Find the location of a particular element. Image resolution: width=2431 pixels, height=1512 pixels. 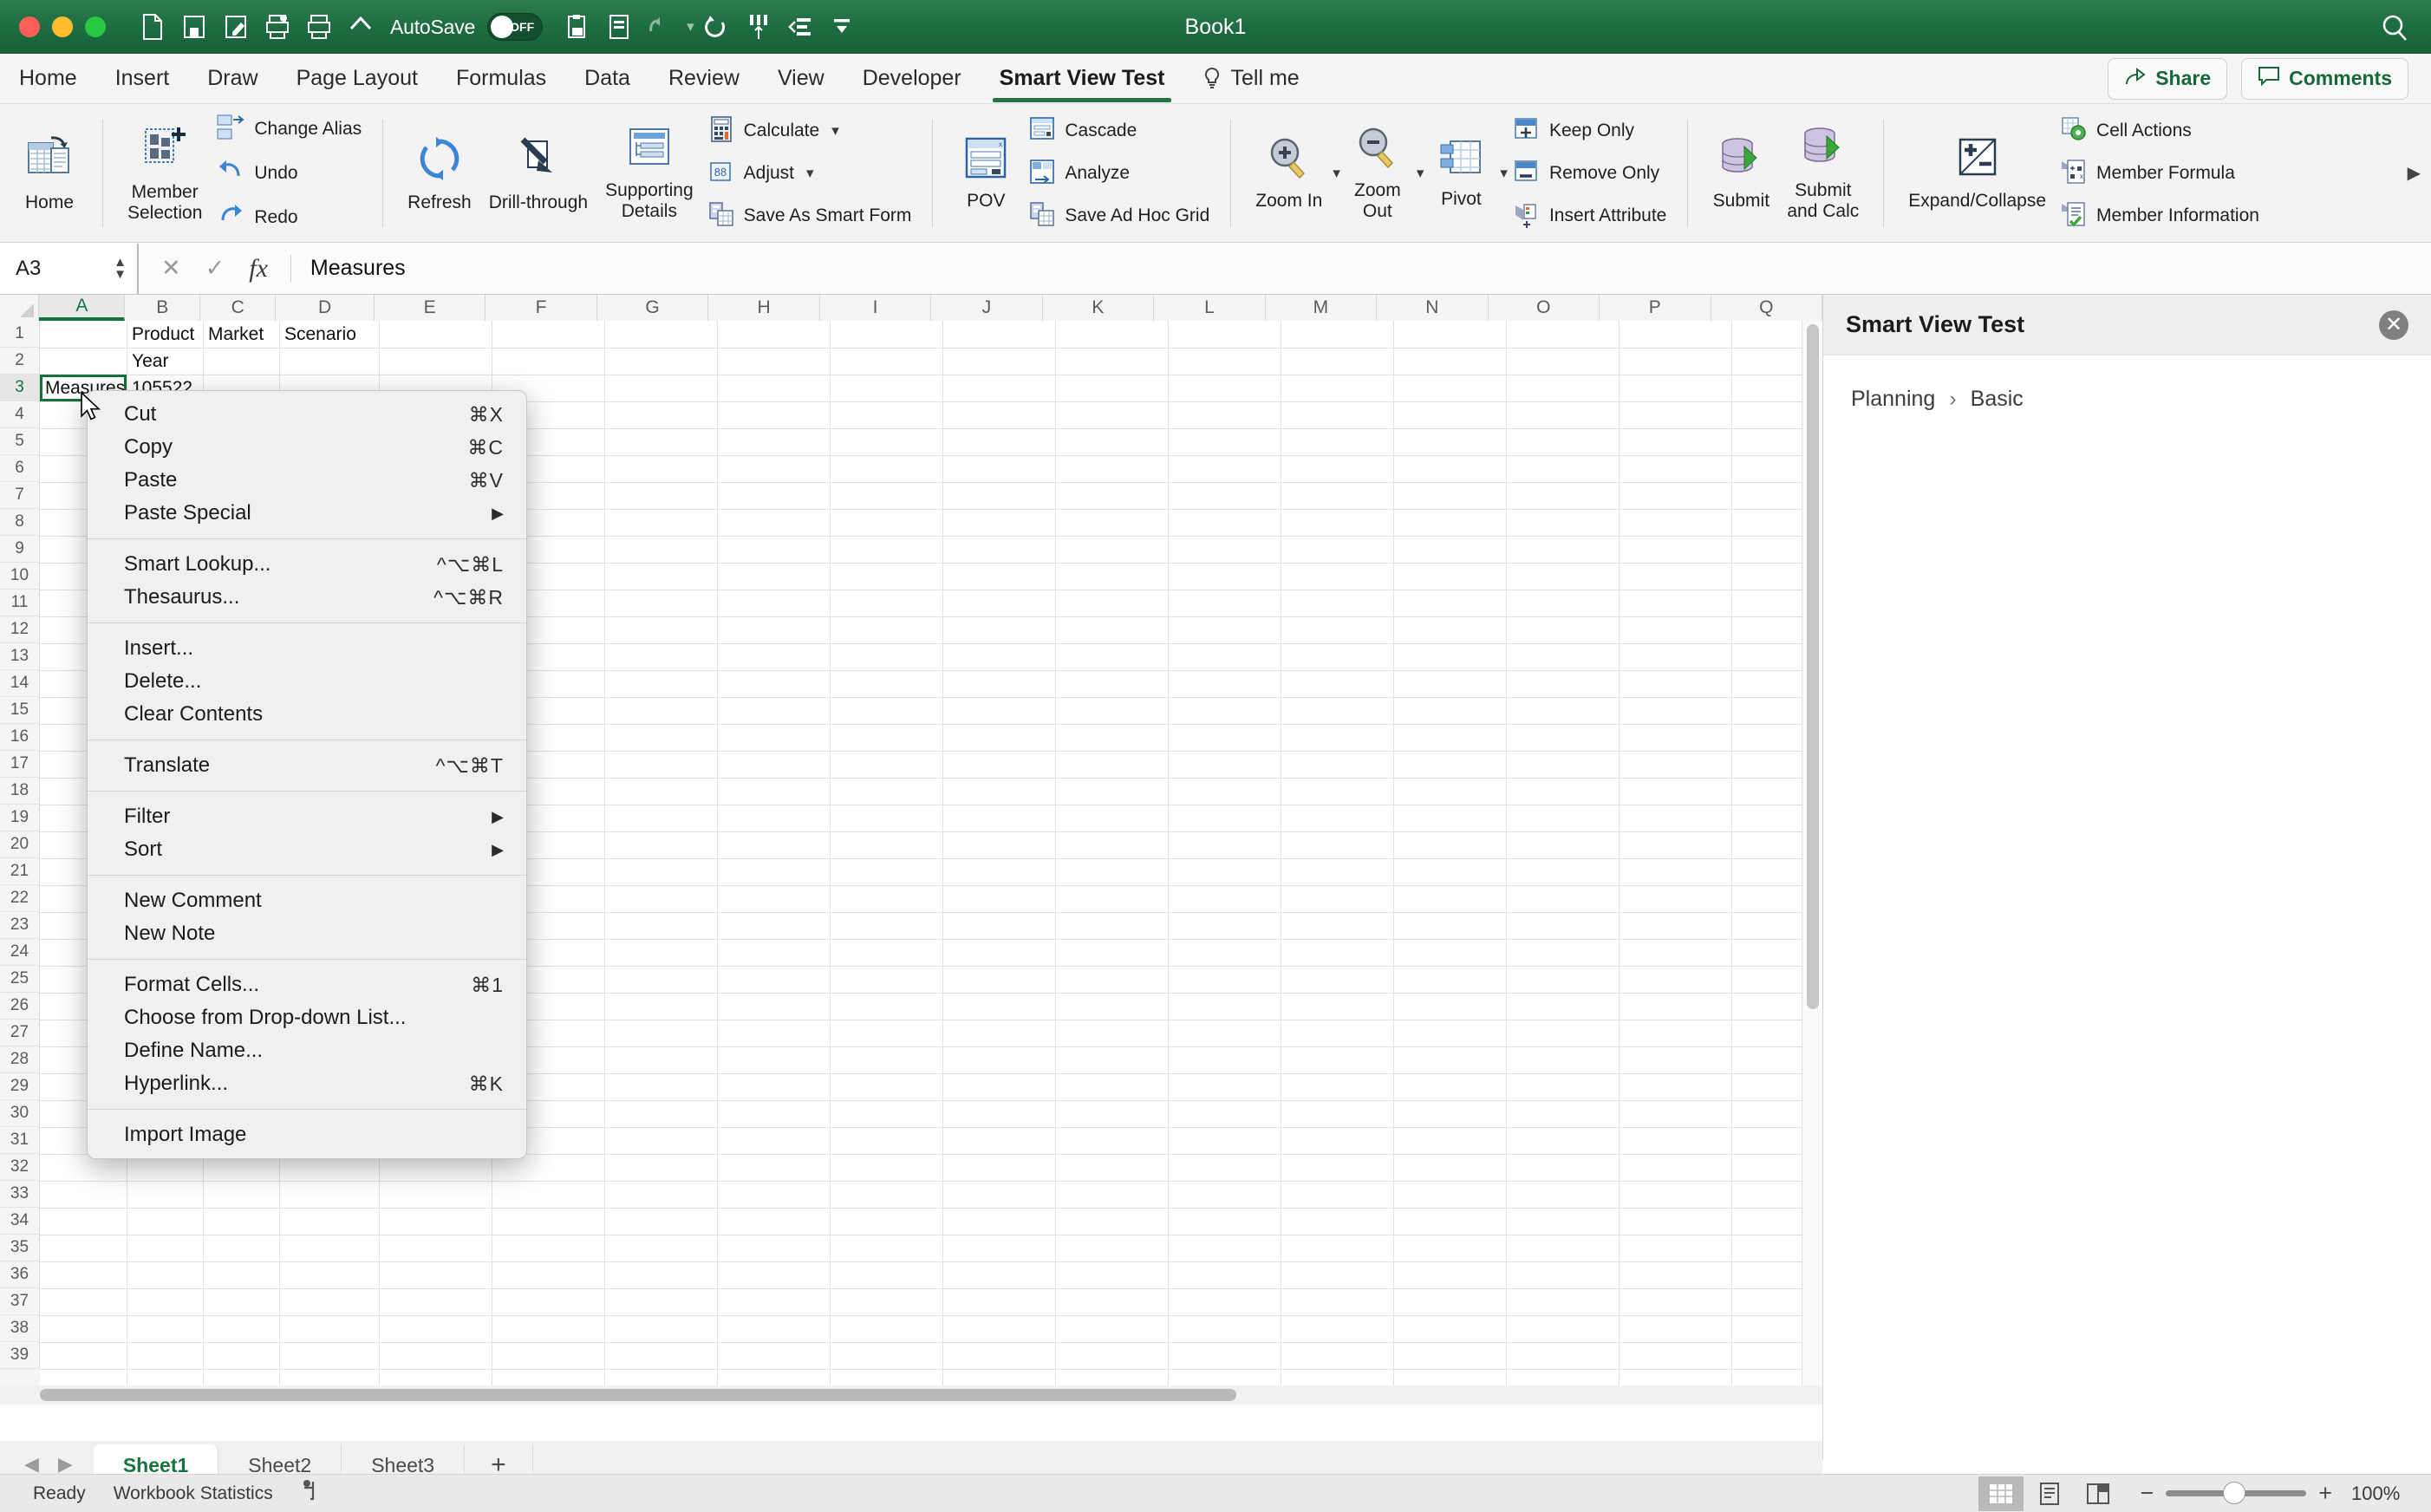

print-preview-icon is located at coordinates (277, 27).